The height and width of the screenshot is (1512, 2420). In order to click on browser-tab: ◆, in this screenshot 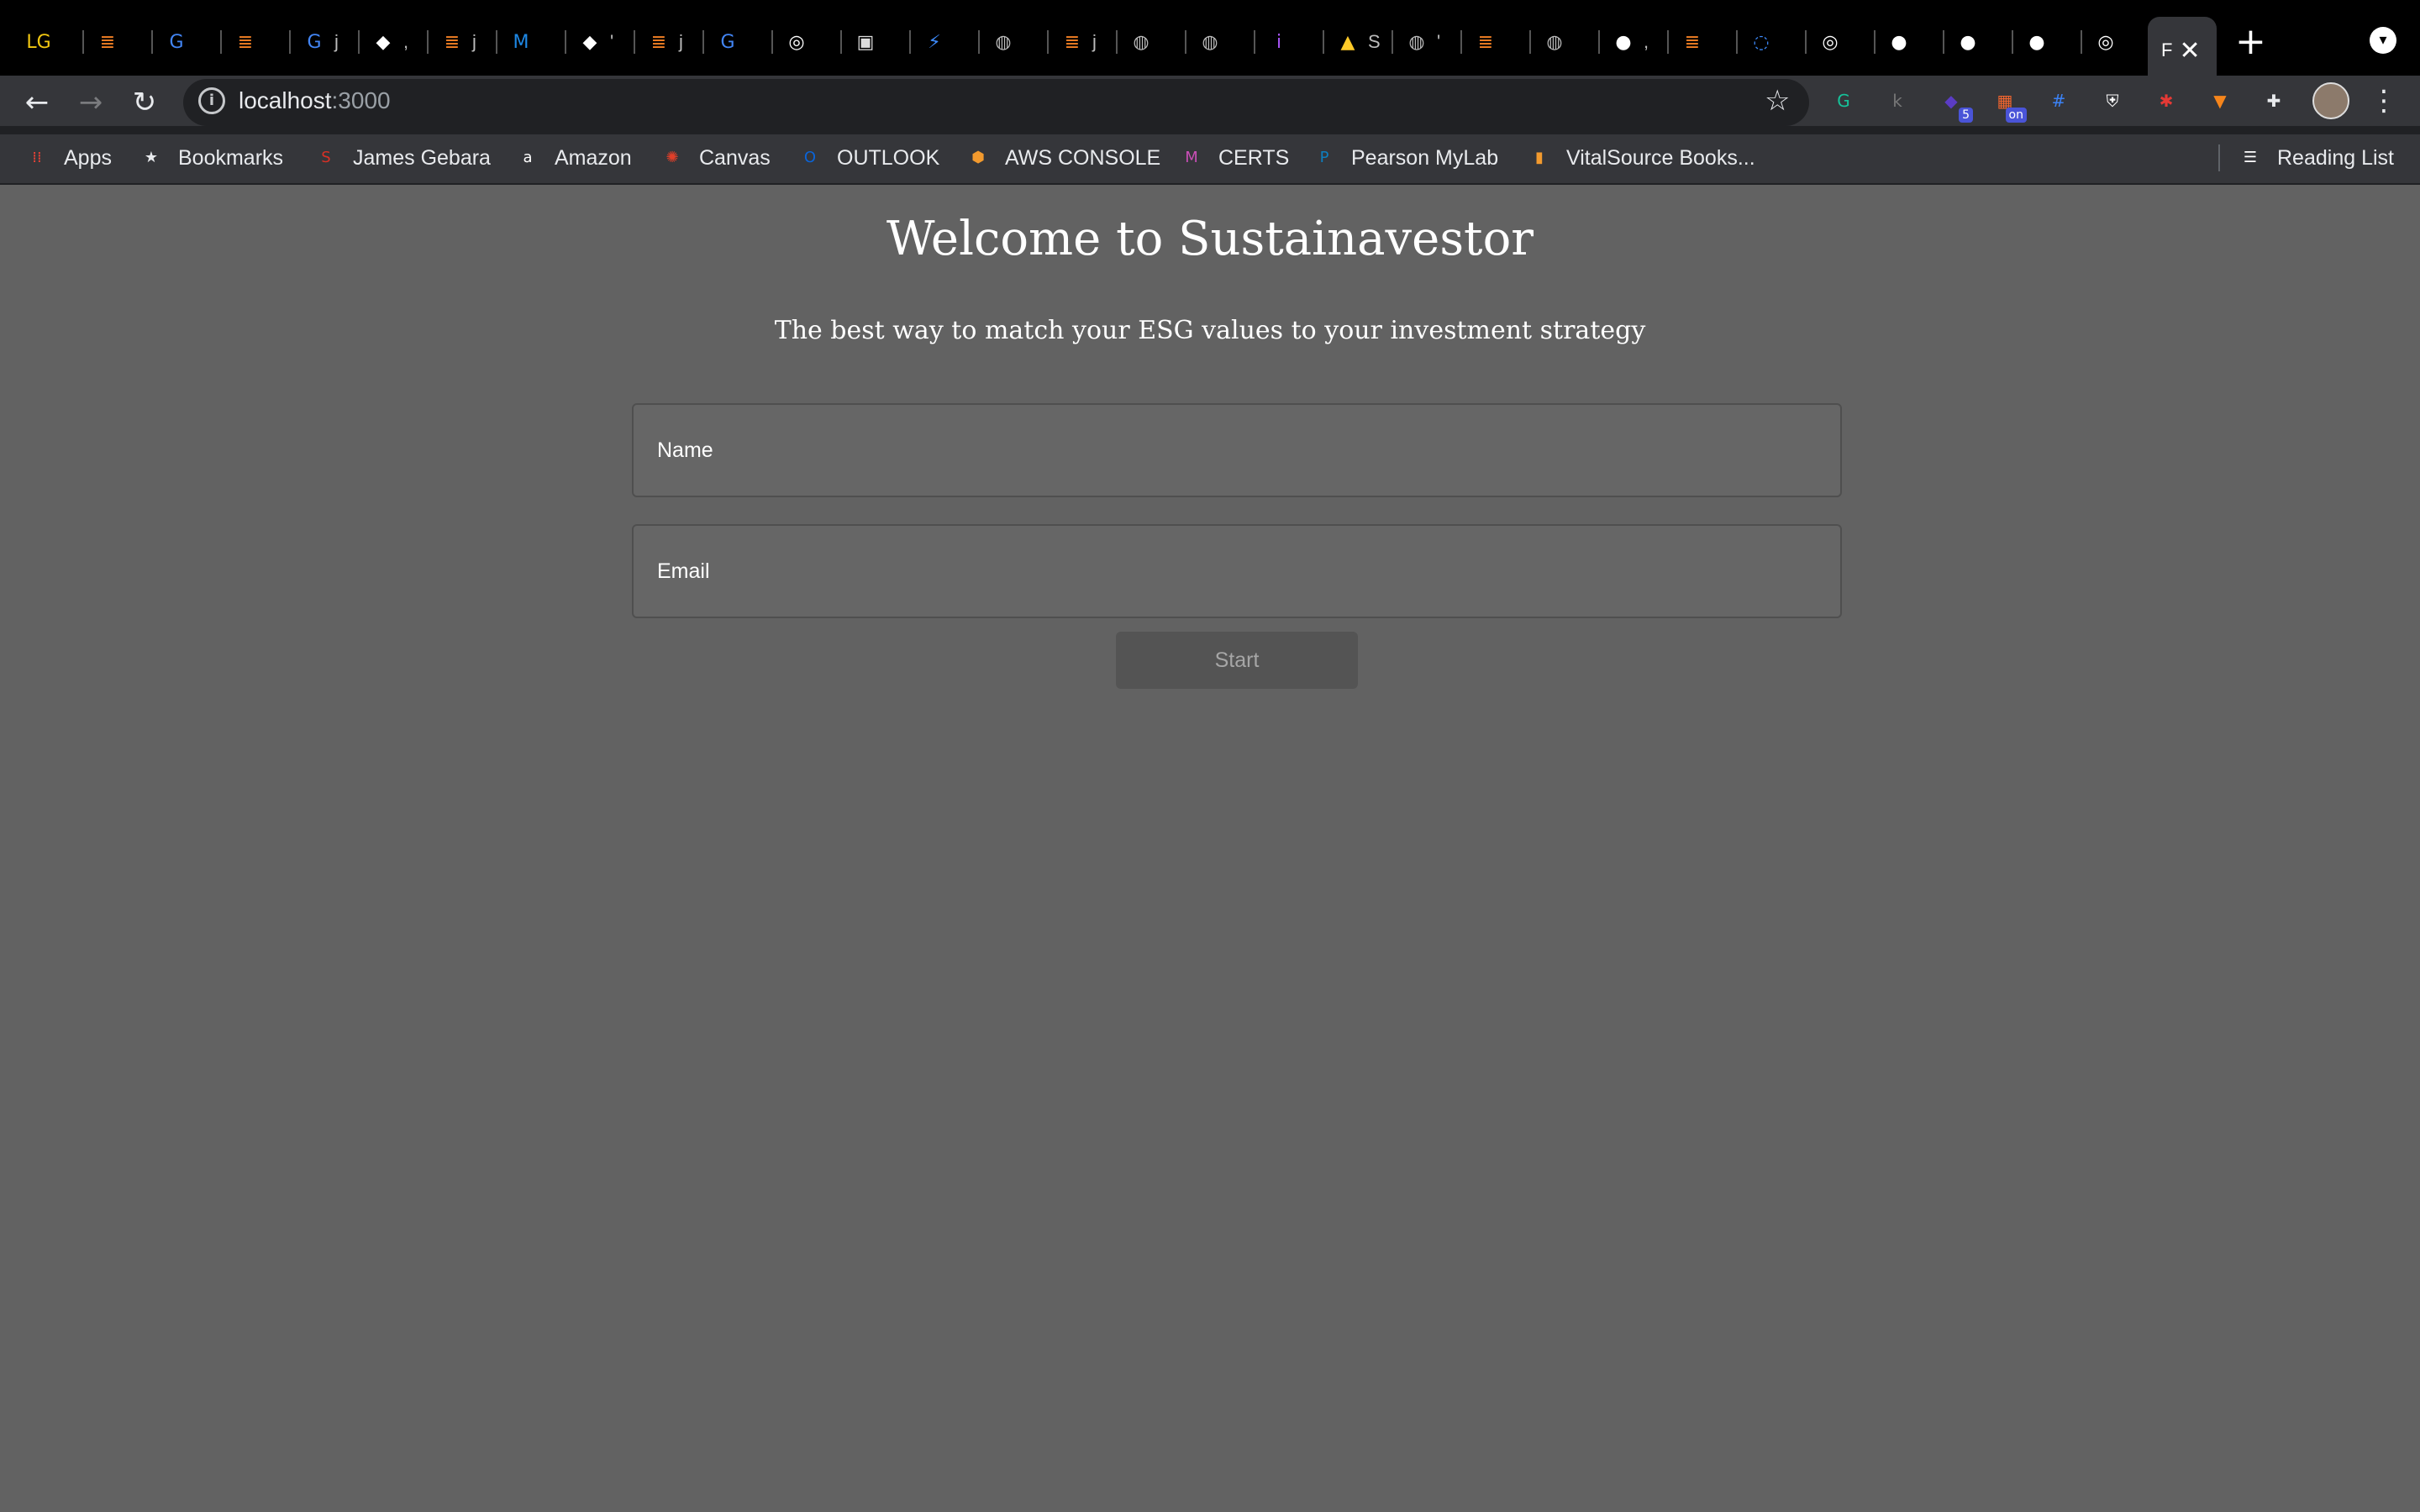, I will do `click(395, 42)`.